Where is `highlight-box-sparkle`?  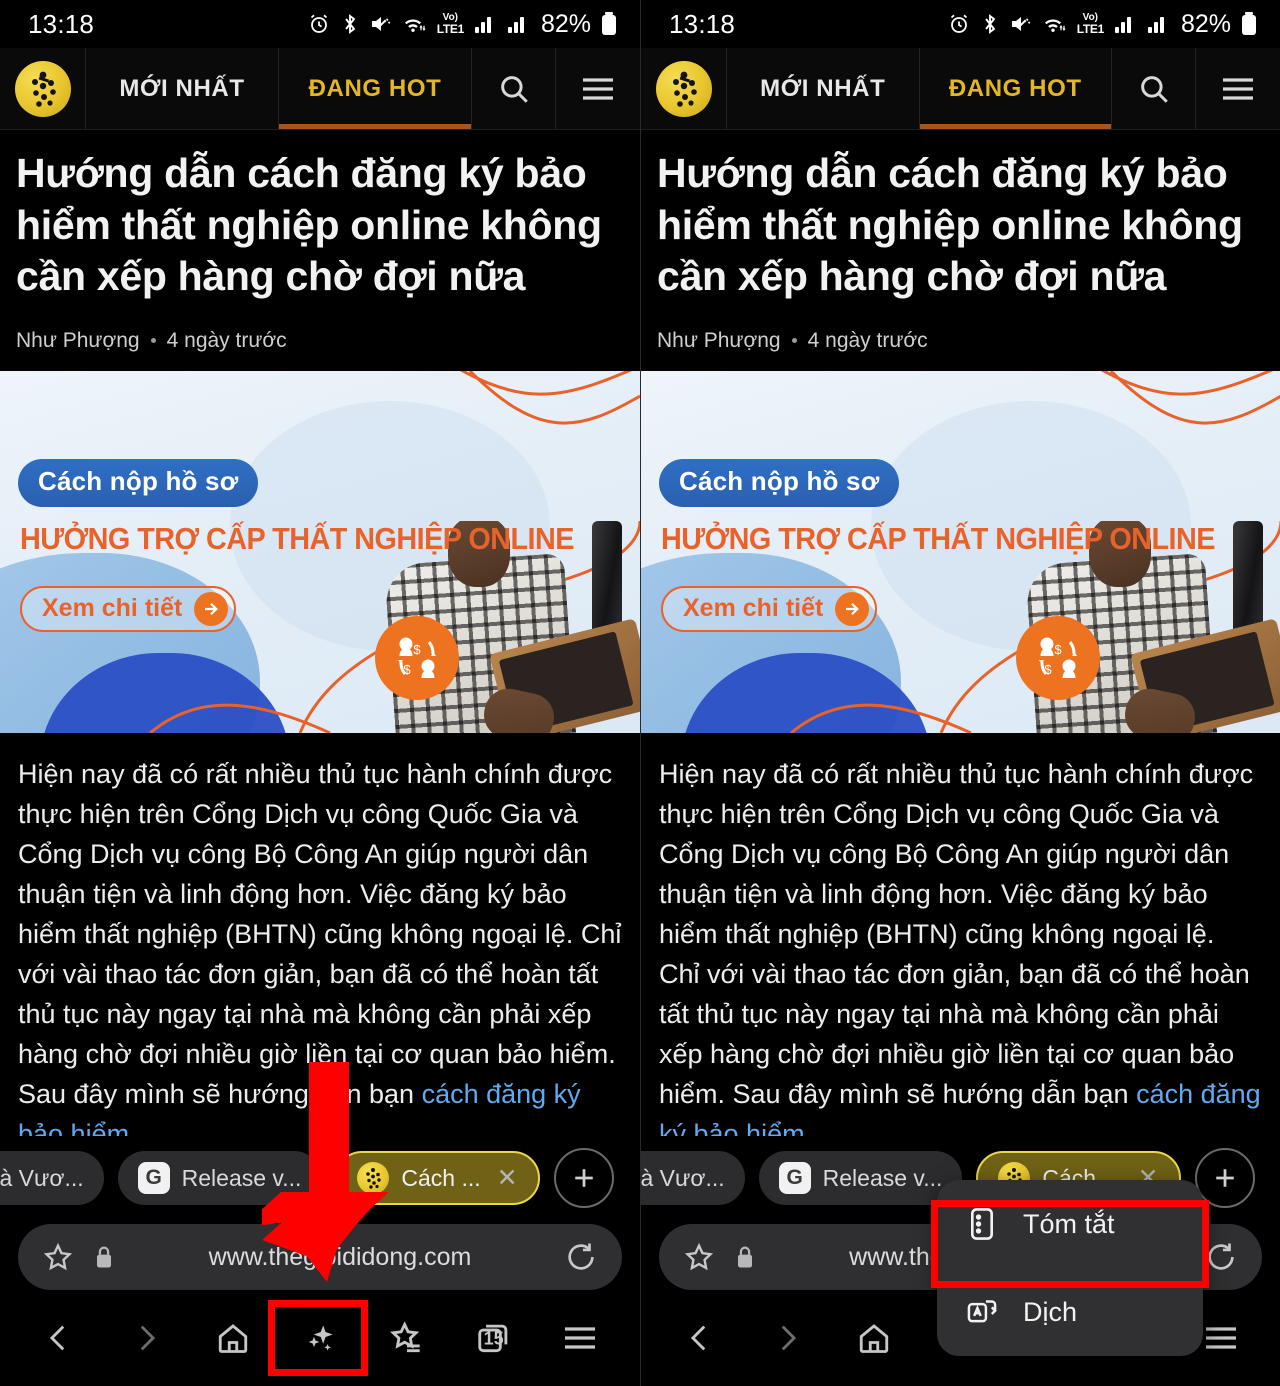
highlight-box-sparkle is located at coordinates (318, 1338).